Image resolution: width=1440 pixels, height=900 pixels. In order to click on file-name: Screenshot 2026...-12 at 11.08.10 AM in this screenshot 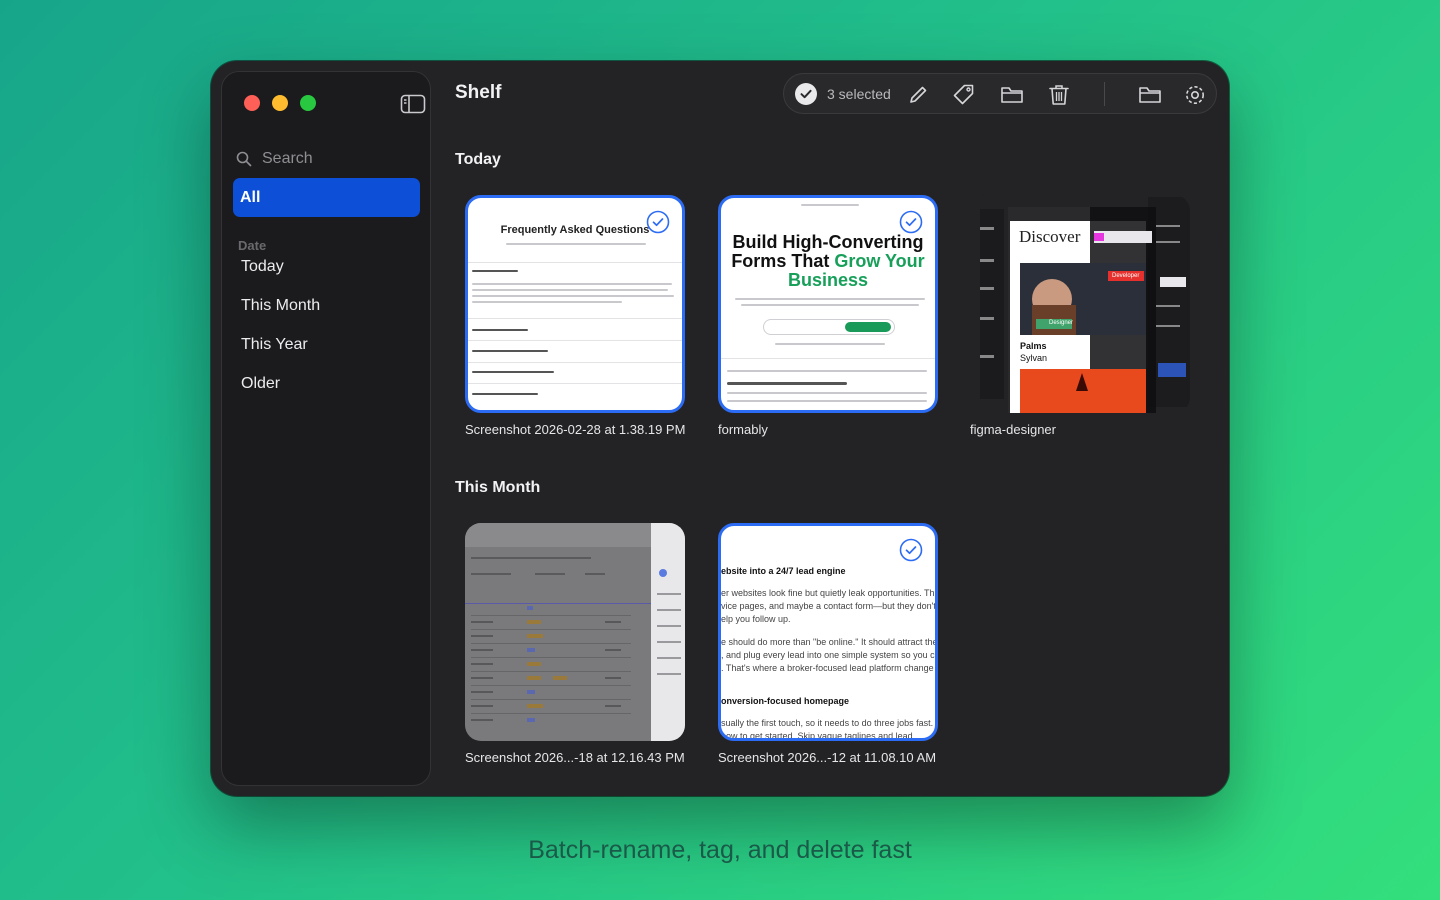, I will do `click(827, 757)`.